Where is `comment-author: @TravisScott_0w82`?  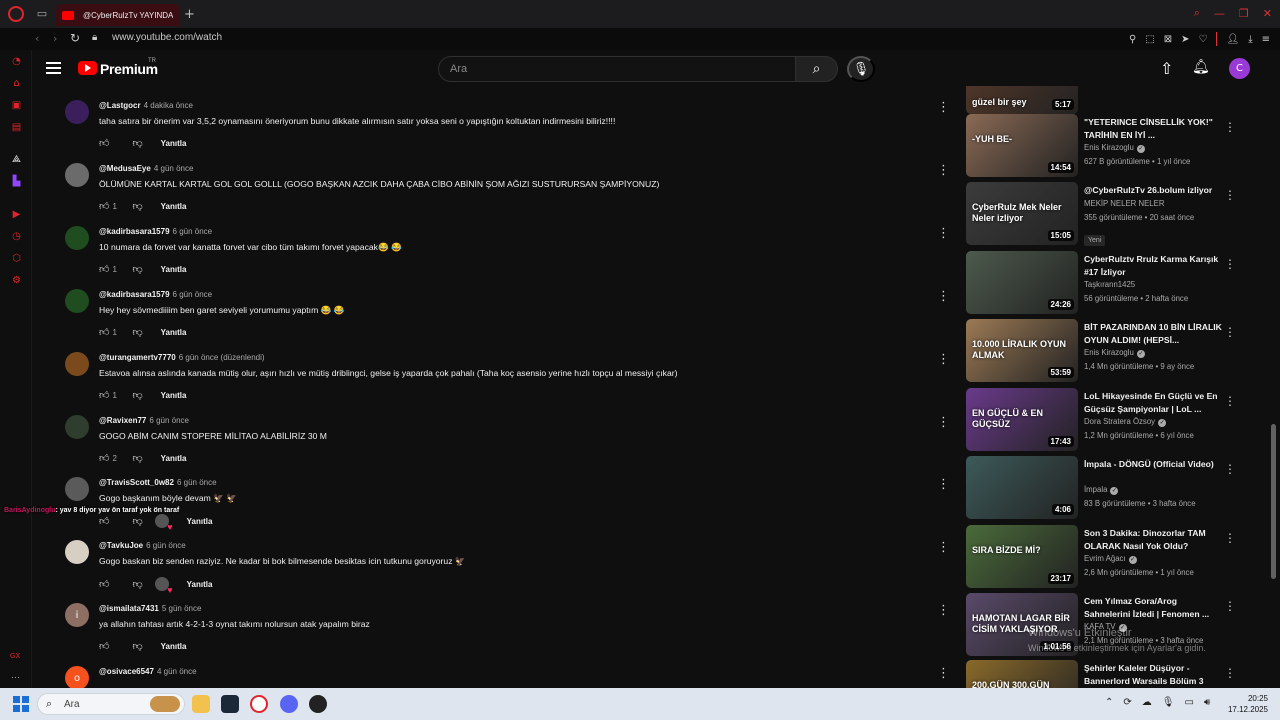 comment-author: @TravisScott_0w82 is located at coordinates (136, 482).